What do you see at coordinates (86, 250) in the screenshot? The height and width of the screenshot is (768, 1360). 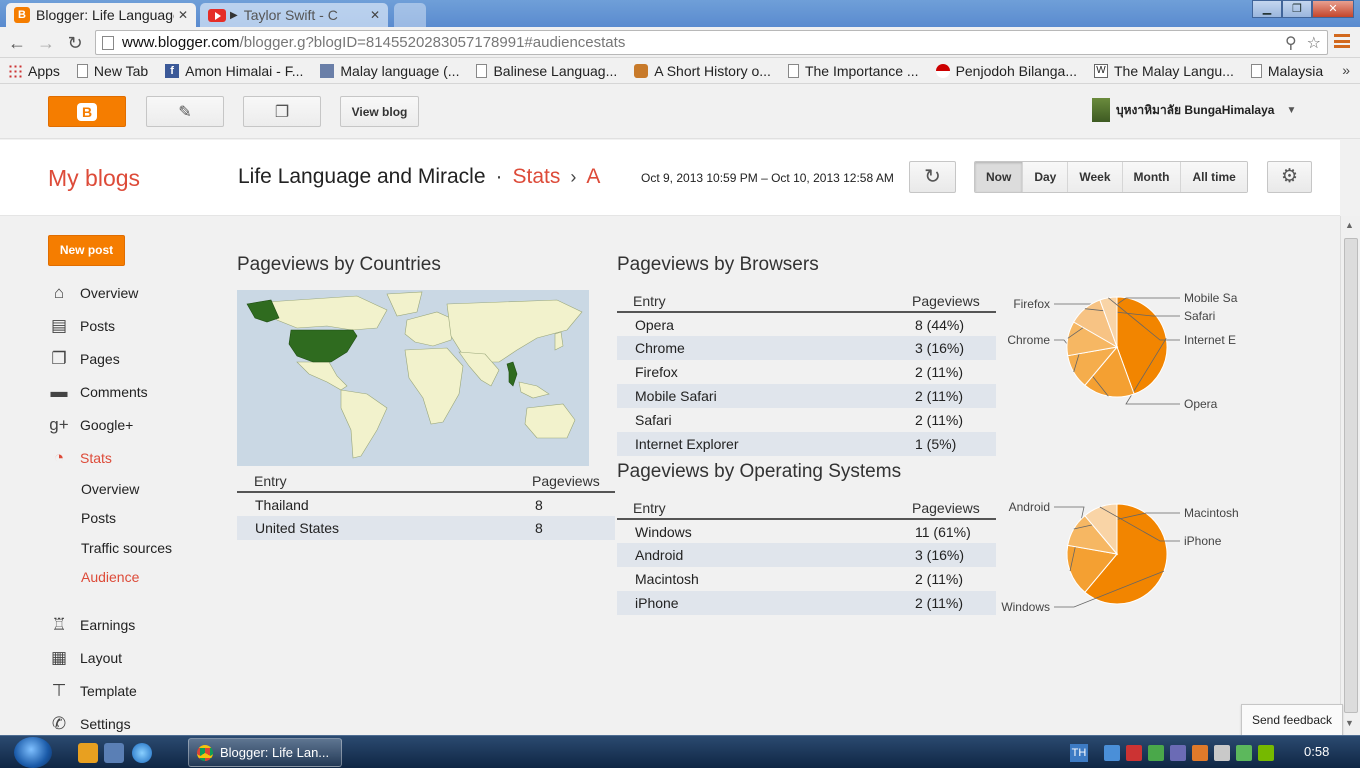 I see `new-post-button: New post` at bounding box center [86, 250].